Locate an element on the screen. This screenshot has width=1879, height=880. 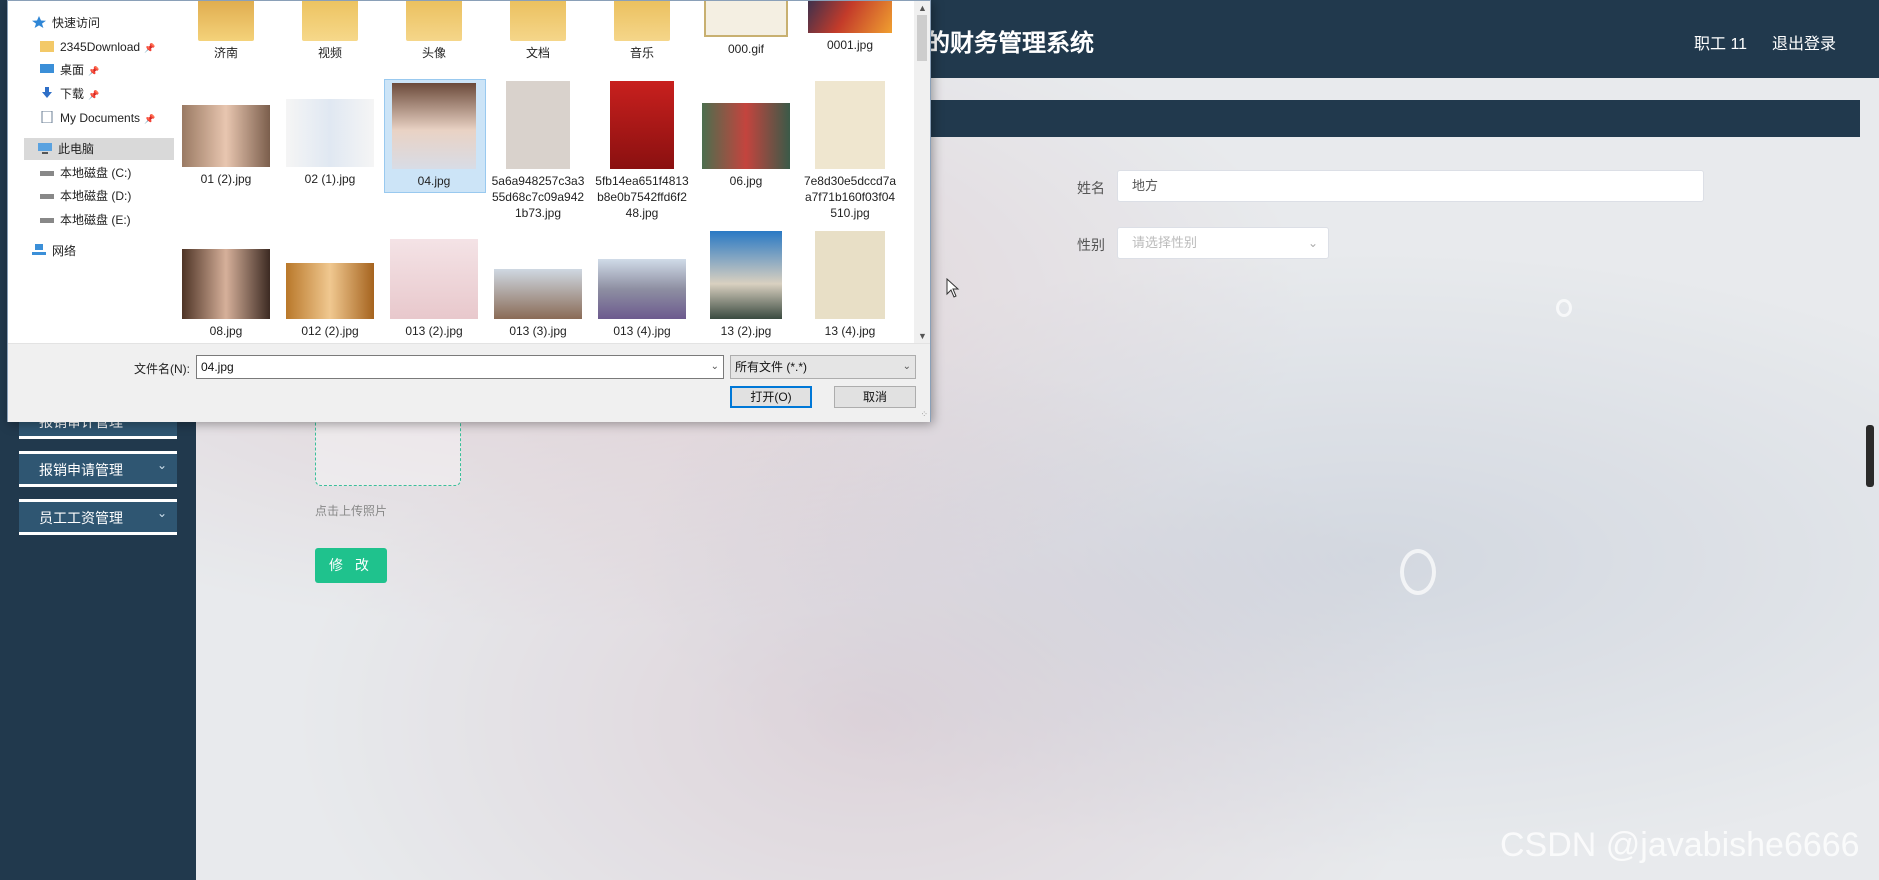
logout-link: 退出登录 is located at coordinates (1804, 42).